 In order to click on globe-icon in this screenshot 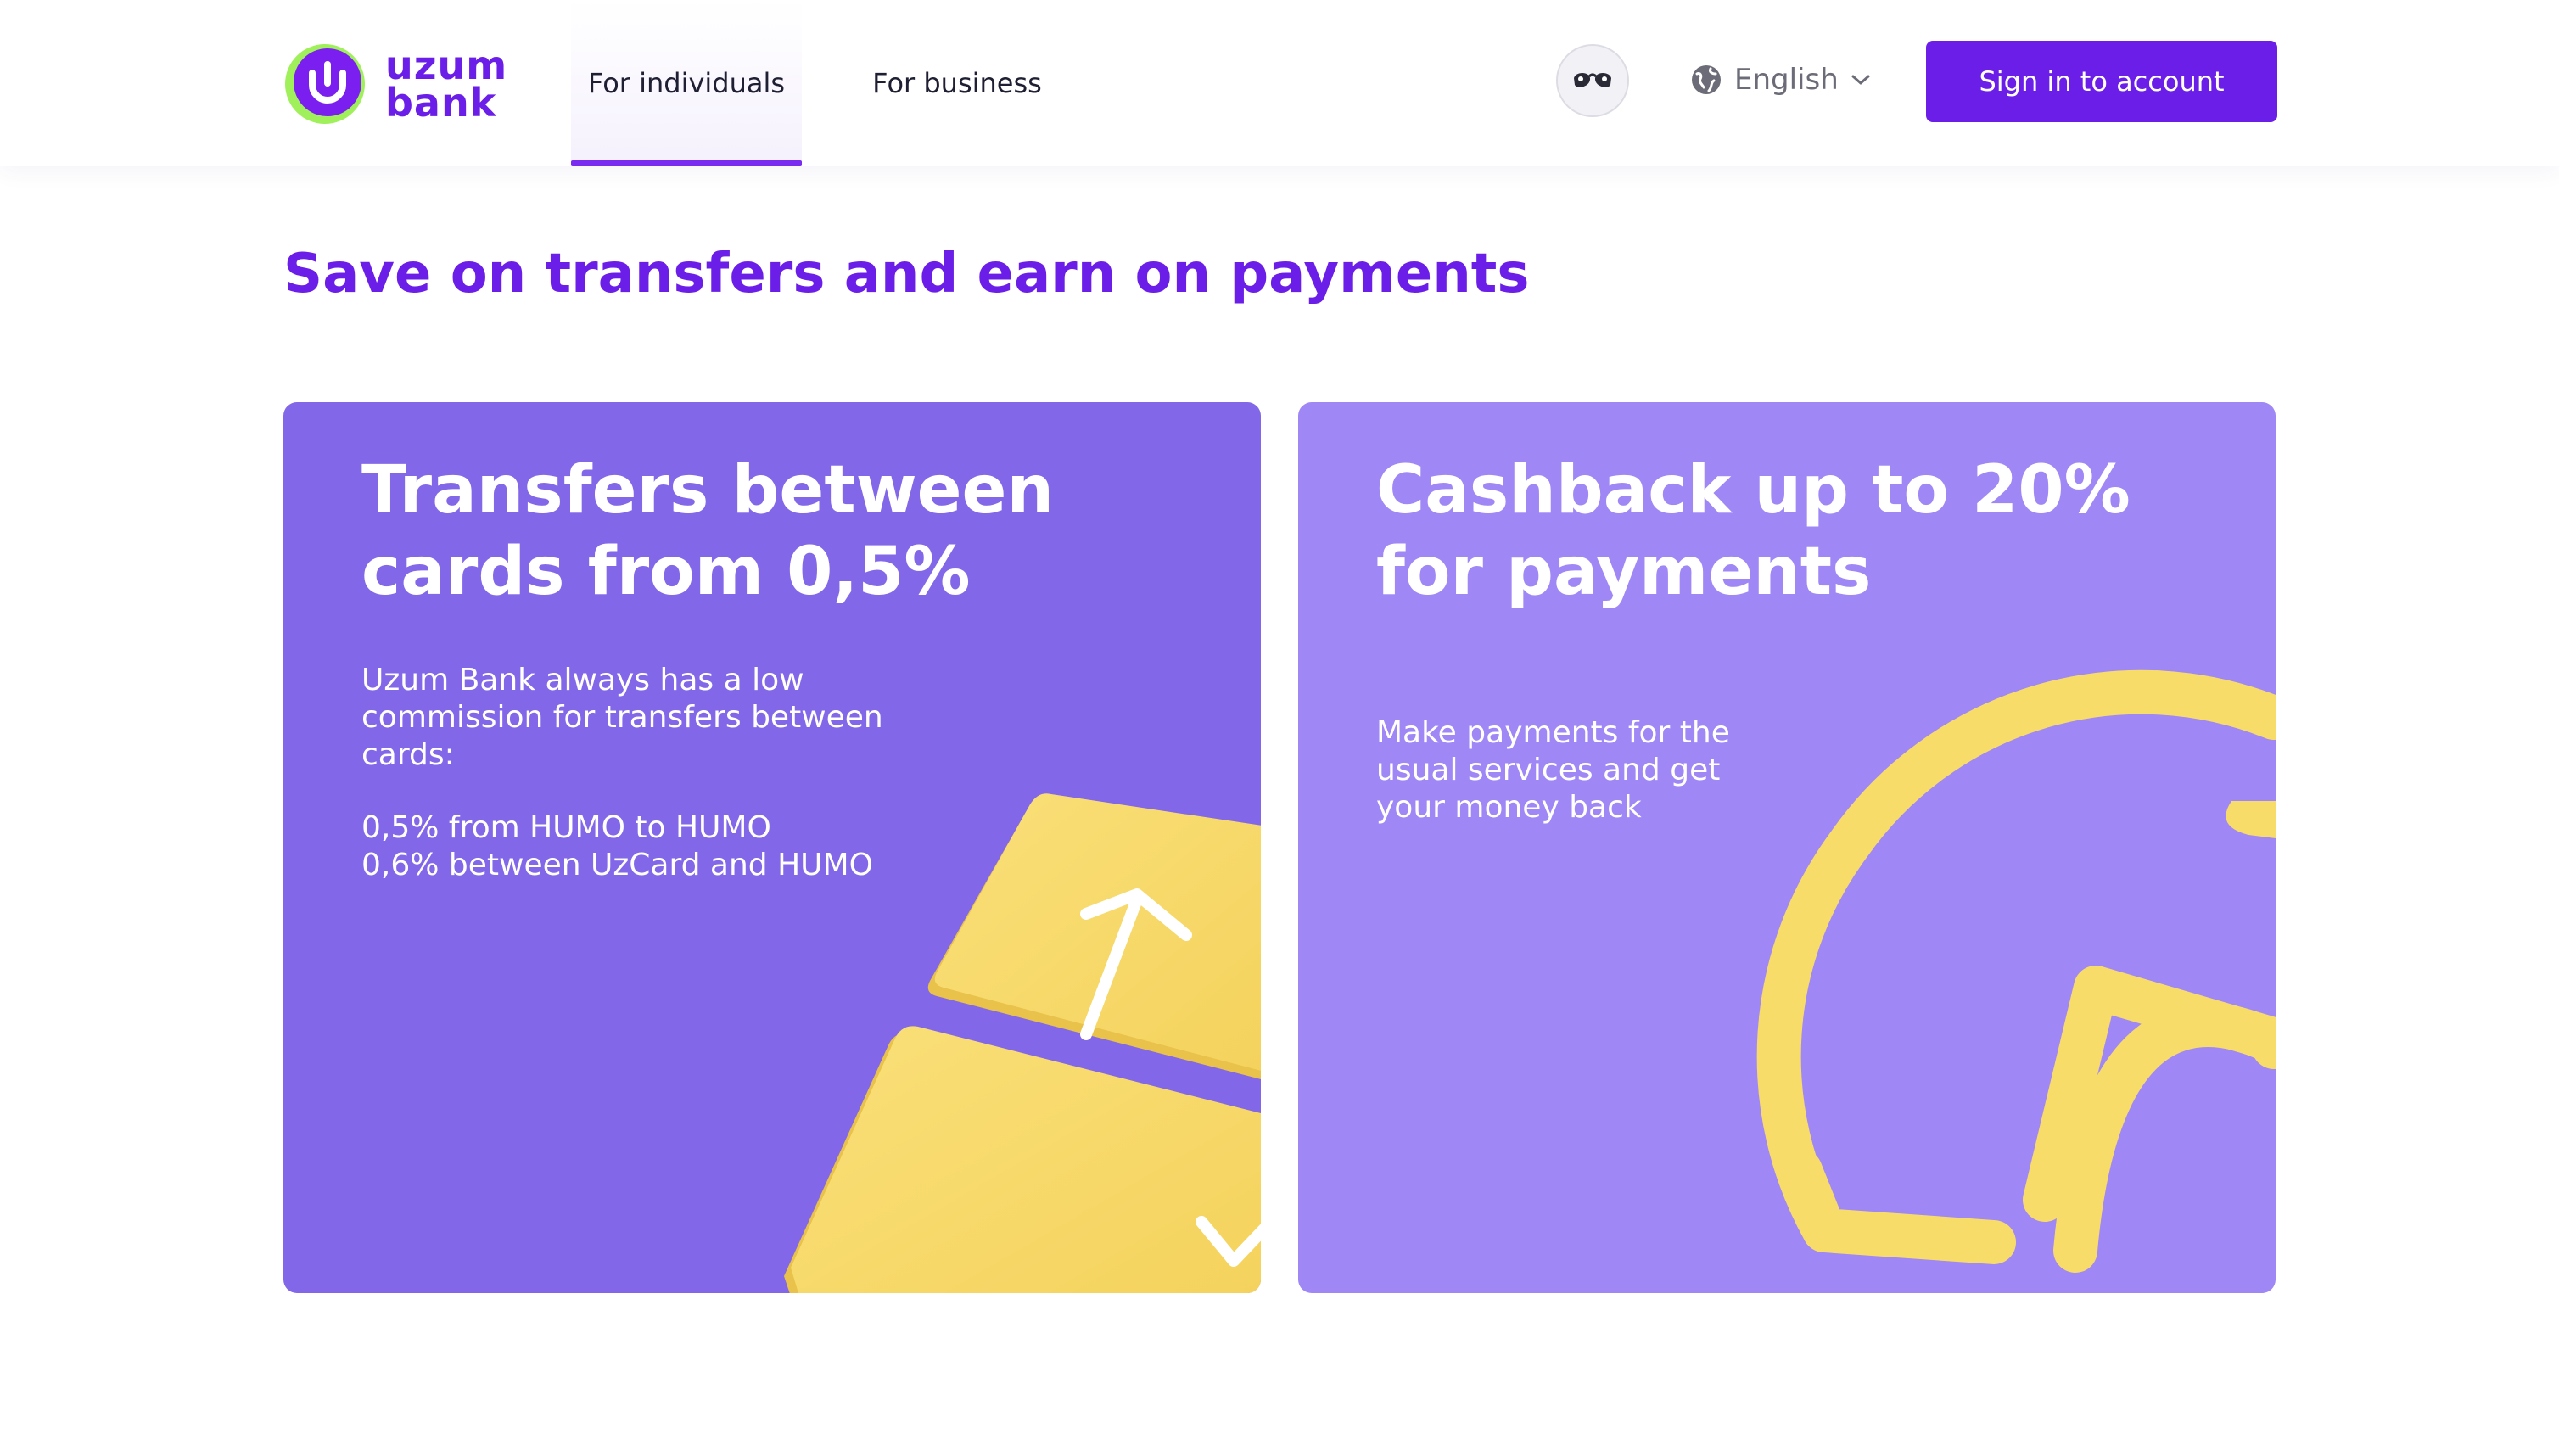, I will do `click(1706, 79)`.